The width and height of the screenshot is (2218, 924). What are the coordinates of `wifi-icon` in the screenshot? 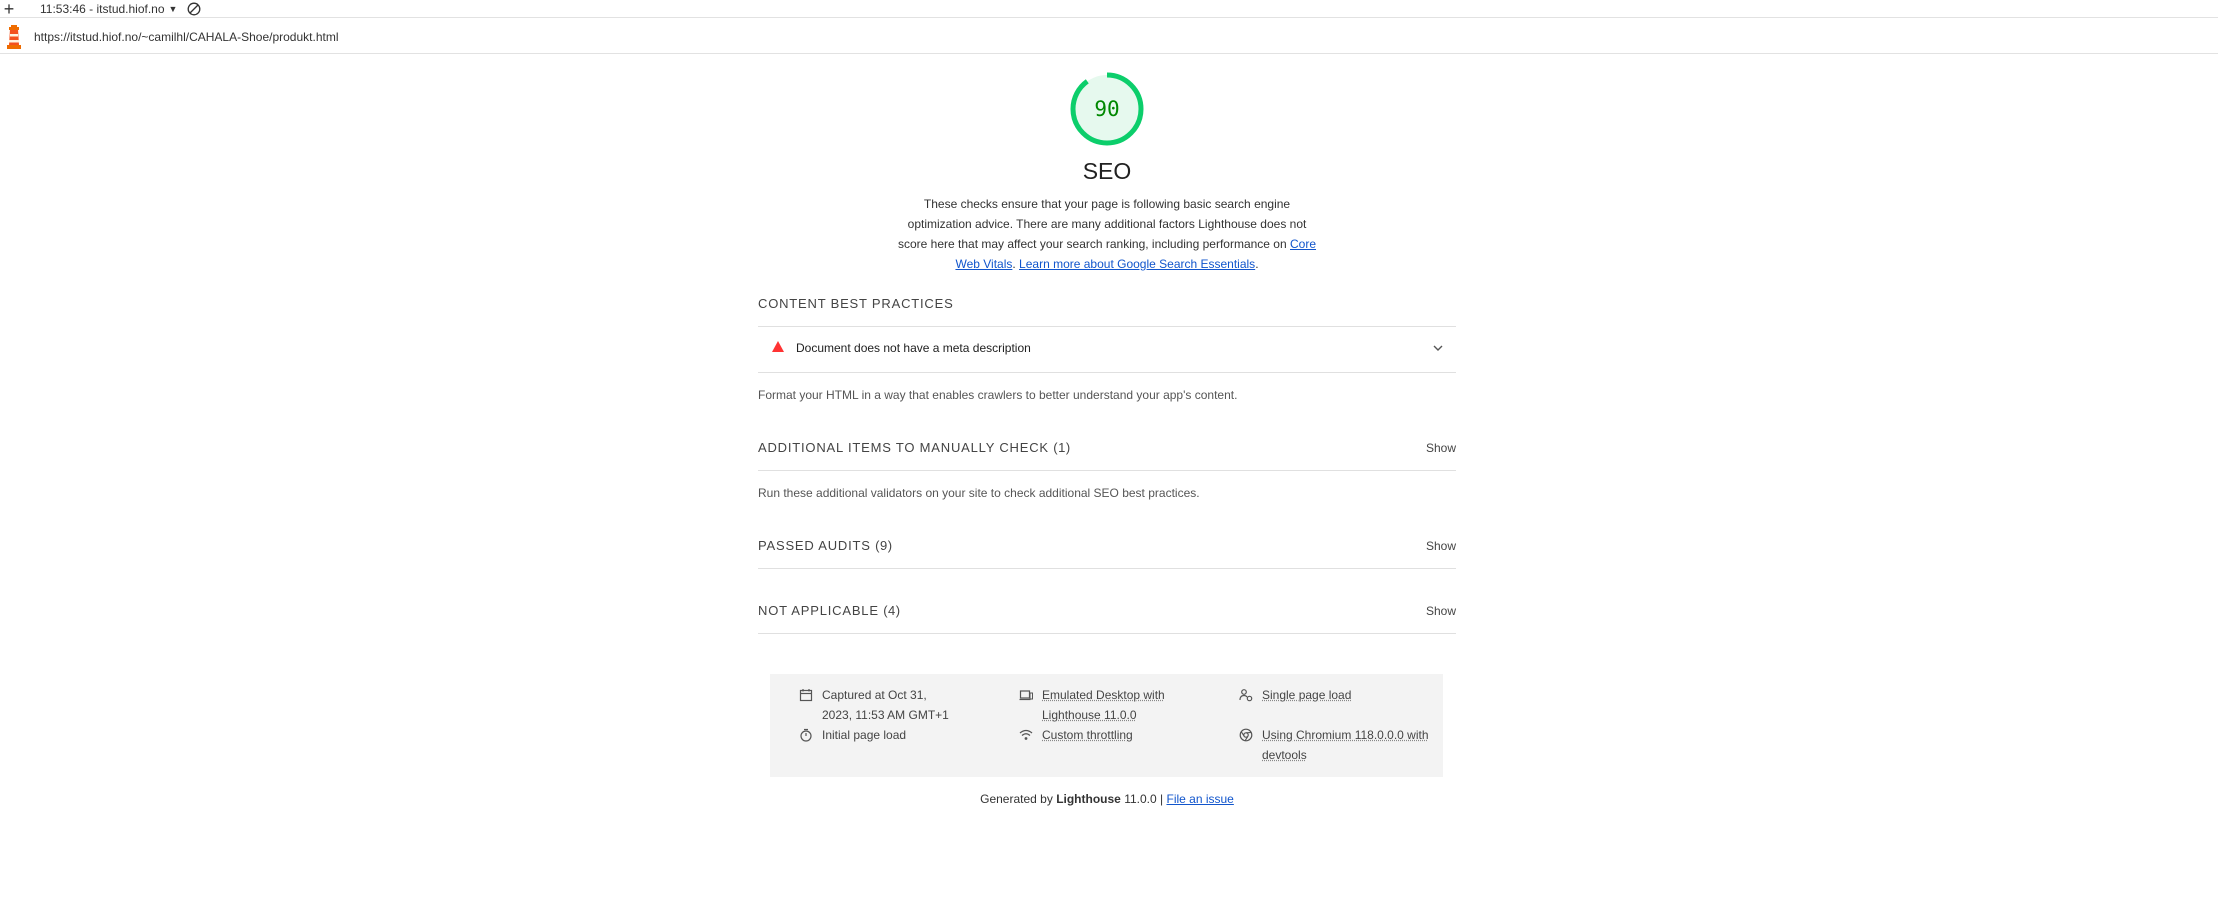 It's located at (1026, 734).